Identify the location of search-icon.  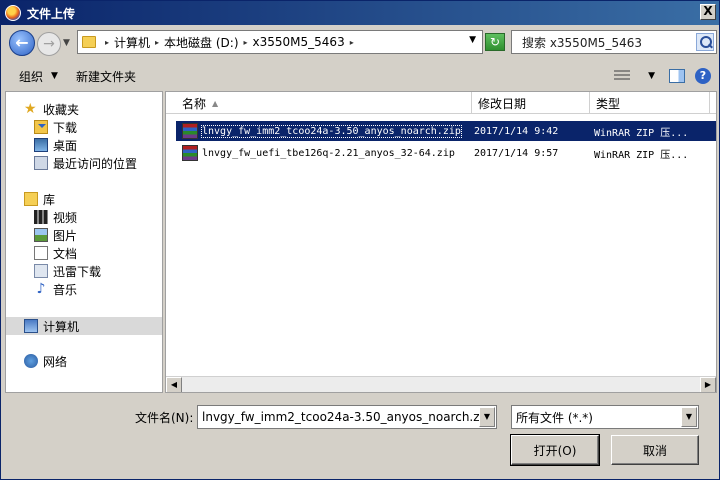
(705, 42).